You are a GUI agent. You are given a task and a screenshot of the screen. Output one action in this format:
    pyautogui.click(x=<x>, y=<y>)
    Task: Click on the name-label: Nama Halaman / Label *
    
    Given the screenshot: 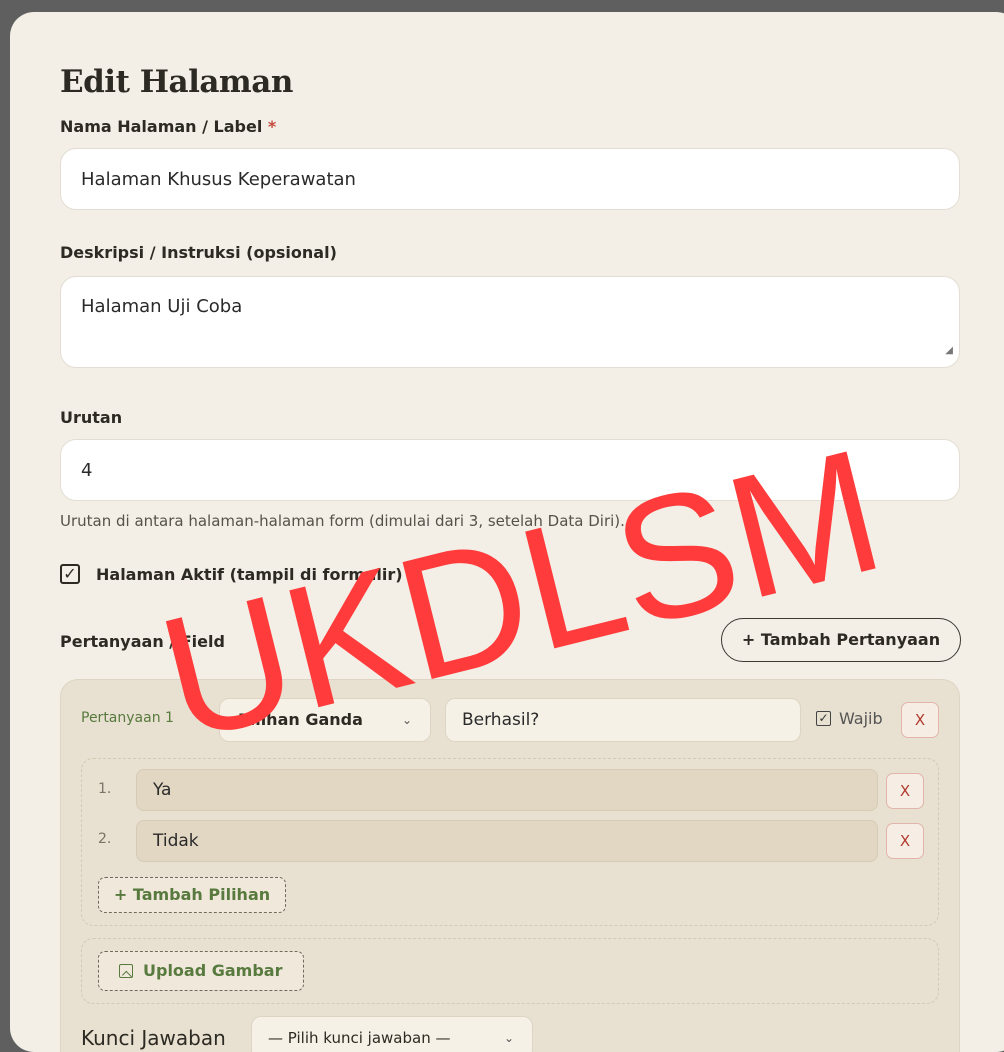 What is the action you would take?
    pyautogui.click(x=168, y=126)
    